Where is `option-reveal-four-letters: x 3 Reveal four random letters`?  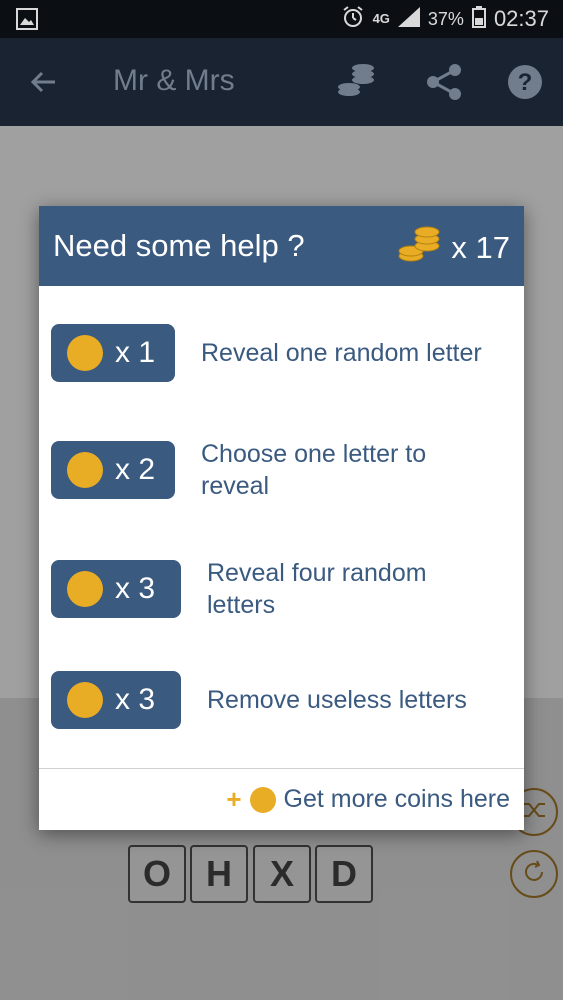 option-reveal-four-letters: x 3 Reveal four random letters is located at coordinates (286, 589).